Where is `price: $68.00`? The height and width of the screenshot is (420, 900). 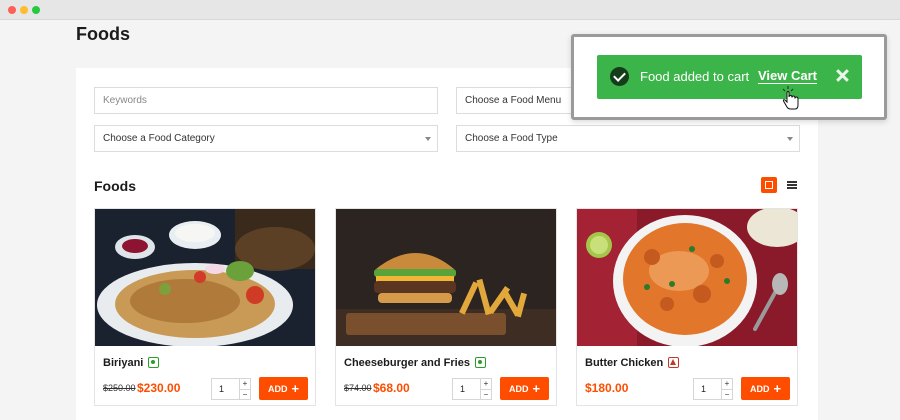 price: $68.00 is located at coordinates (391, 388).